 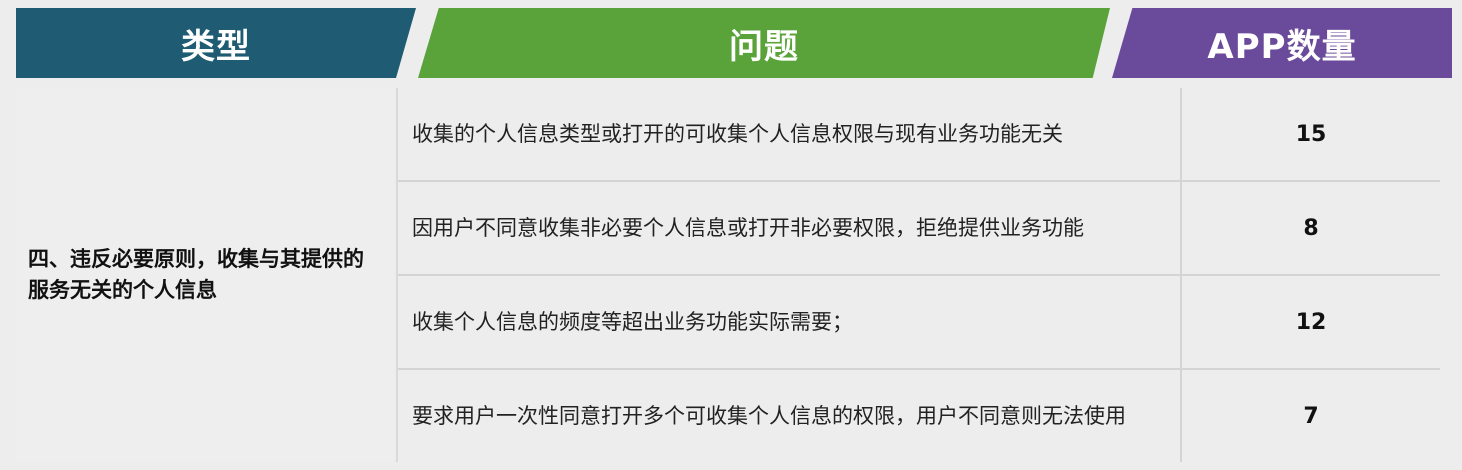 I want to click on issue-cell: 因用户不同意收集非必要个人信息或打开非必要权限，拒绝提供业务功能, so click(x=790, y=228).